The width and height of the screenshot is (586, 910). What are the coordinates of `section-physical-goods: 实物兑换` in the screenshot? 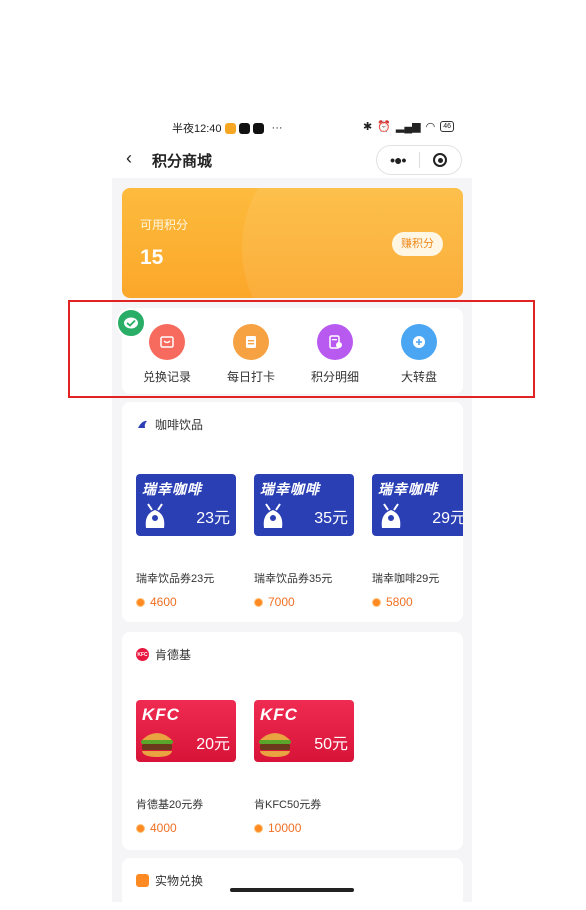 It's located at (292, 880).